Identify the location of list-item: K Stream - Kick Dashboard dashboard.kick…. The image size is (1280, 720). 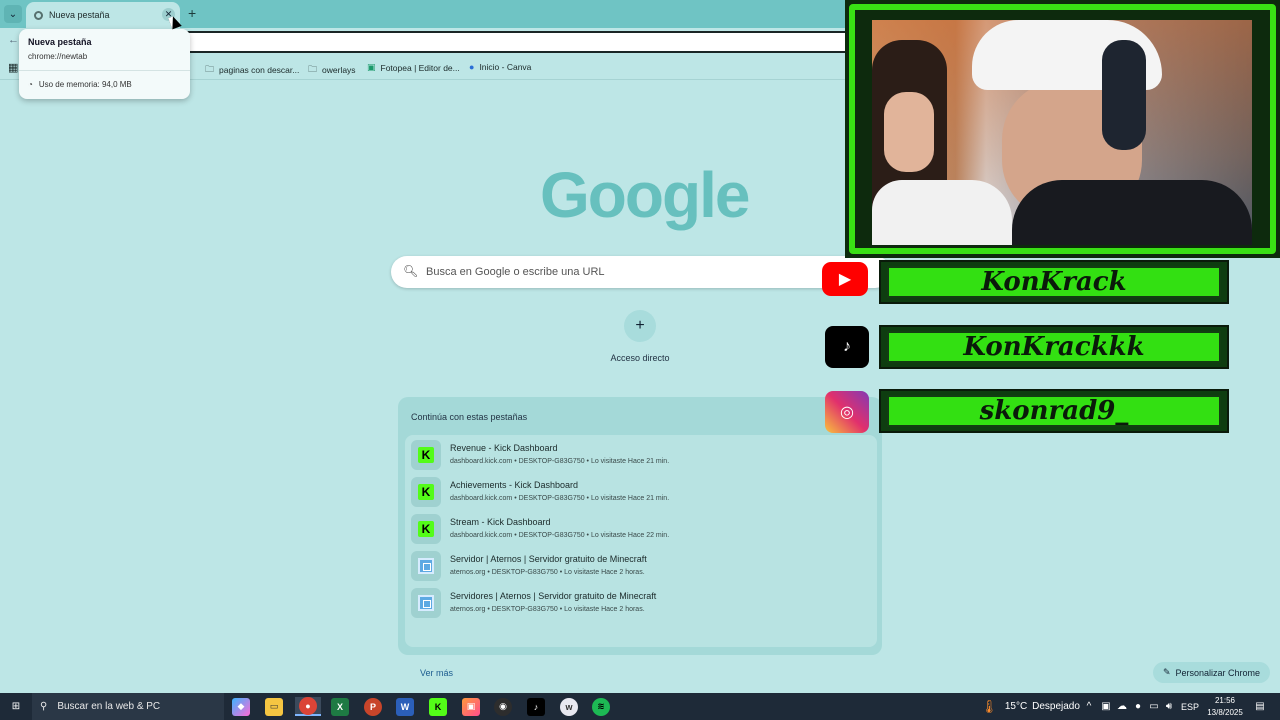
(641, 529).